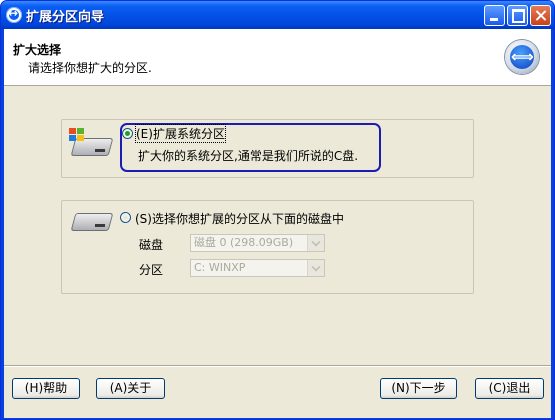 Image resolution: width=555 pixels, height=420 pixels. What do you see at coordinates (151, 245) in the screenshot?
I see `disk-label: 磁盘` at bounding box center [151, 245].